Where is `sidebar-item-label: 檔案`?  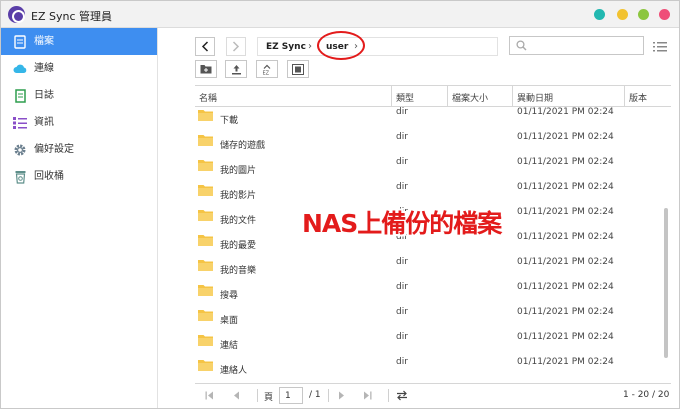 sidebar-item-label: 檔案 is located at coordinates (44, 41).